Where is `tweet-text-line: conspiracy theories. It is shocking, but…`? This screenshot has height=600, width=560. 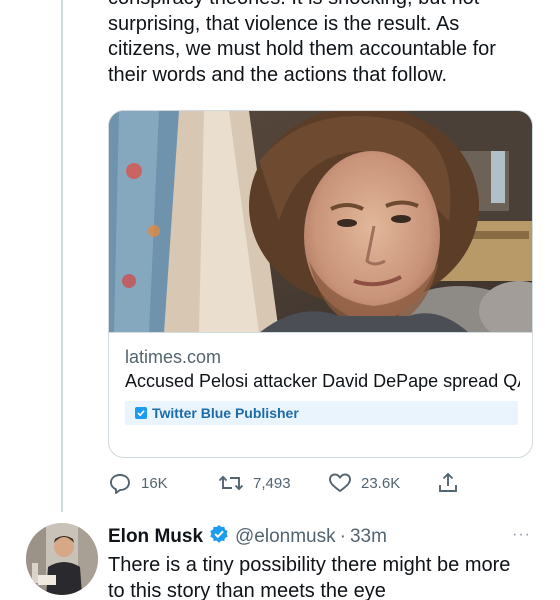
tweet-text-line: conspiracy theories. It is shocking, but… is located at coordinates (323, 6).